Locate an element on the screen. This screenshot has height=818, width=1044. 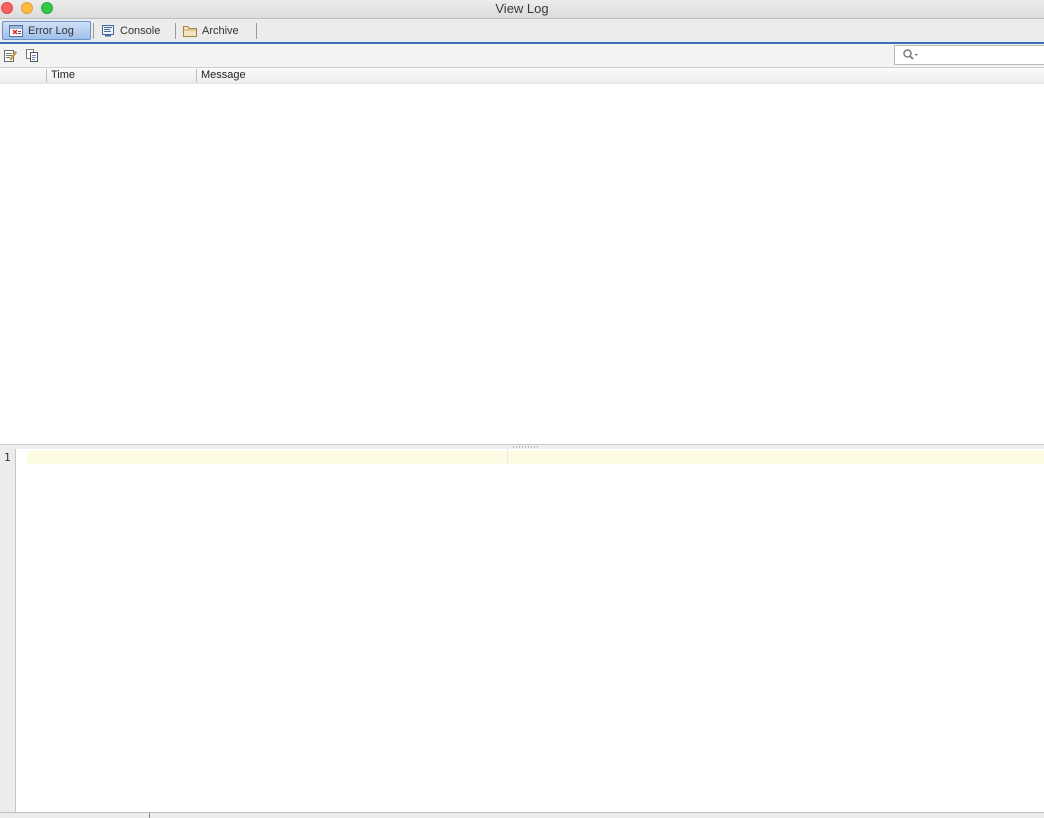
tab-console: Console is located at coordinates (134, 30).